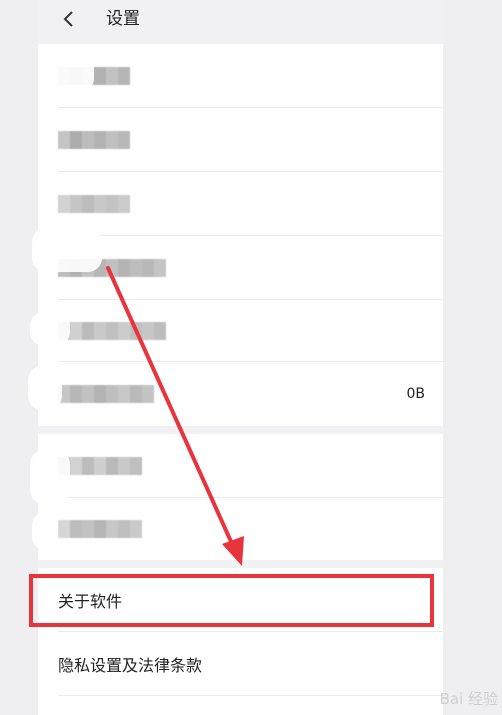 Image resolution: width=502 pixels, height=715 pixels. I want to click on divider, so click(250, 695).